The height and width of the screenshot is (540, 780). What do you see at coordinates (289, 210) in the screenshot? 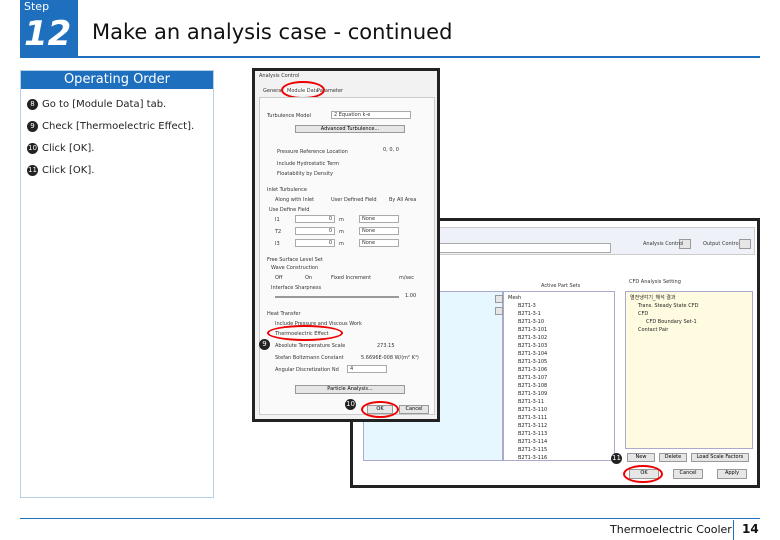
I see `user-field-label: Use Define Field` at bounding box center [289, 210].